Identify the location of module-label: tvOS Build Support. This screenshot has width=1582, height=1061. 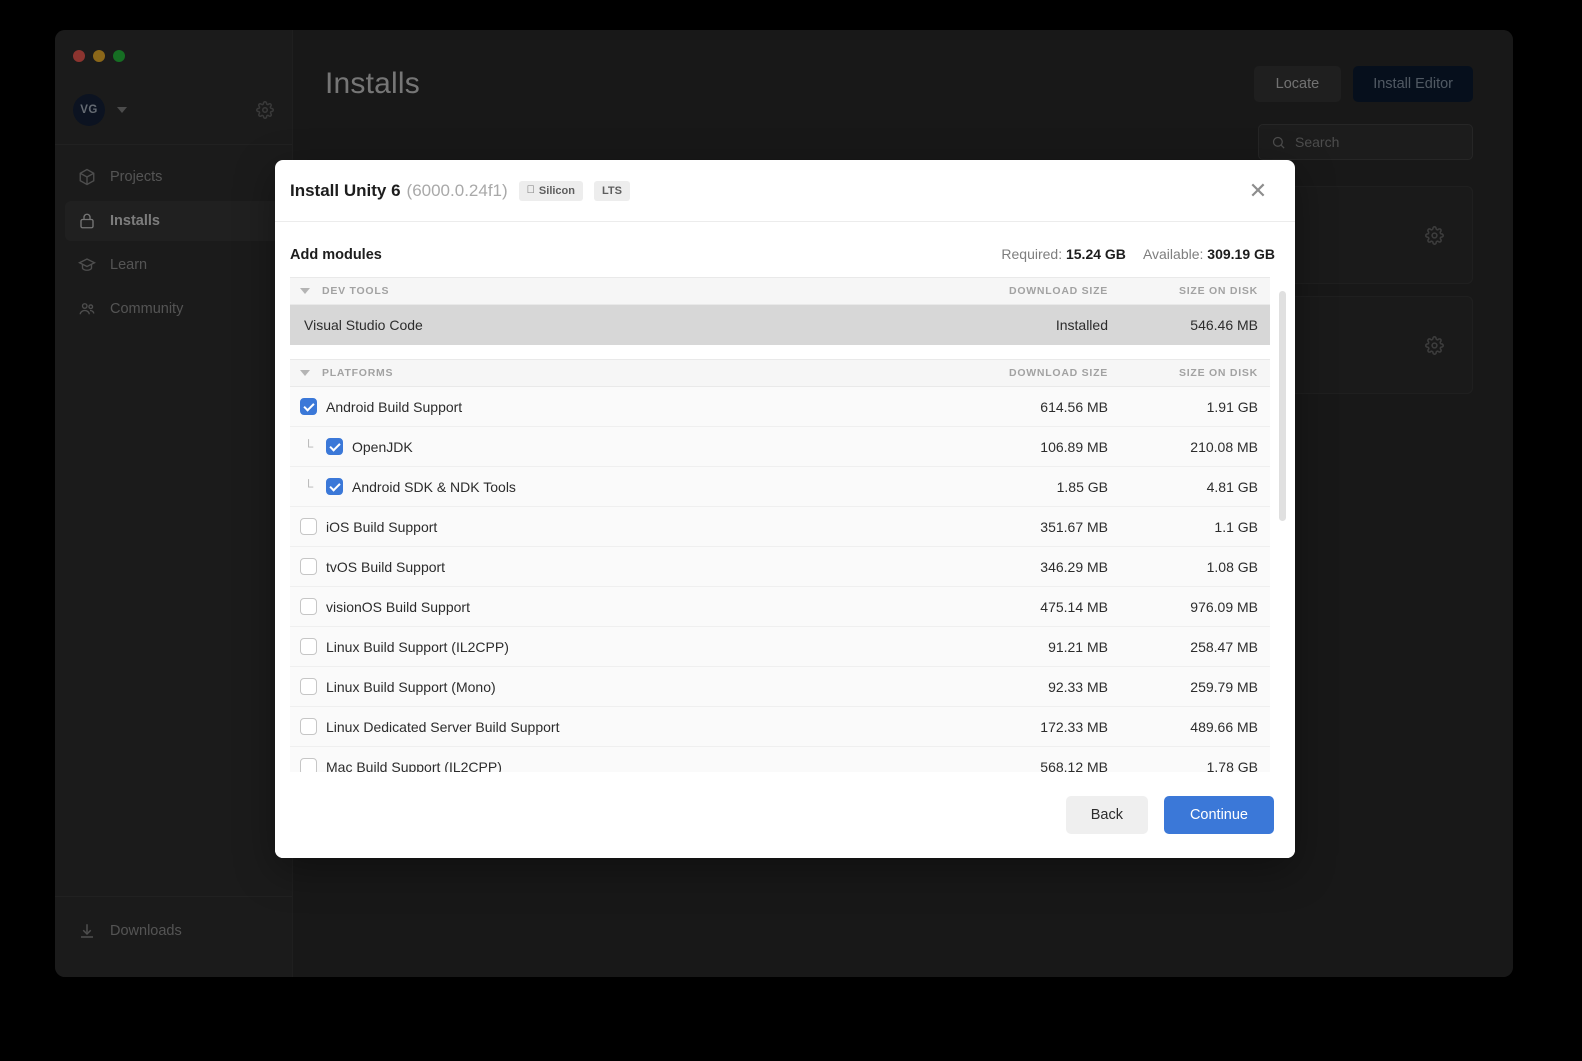
(386, 566).